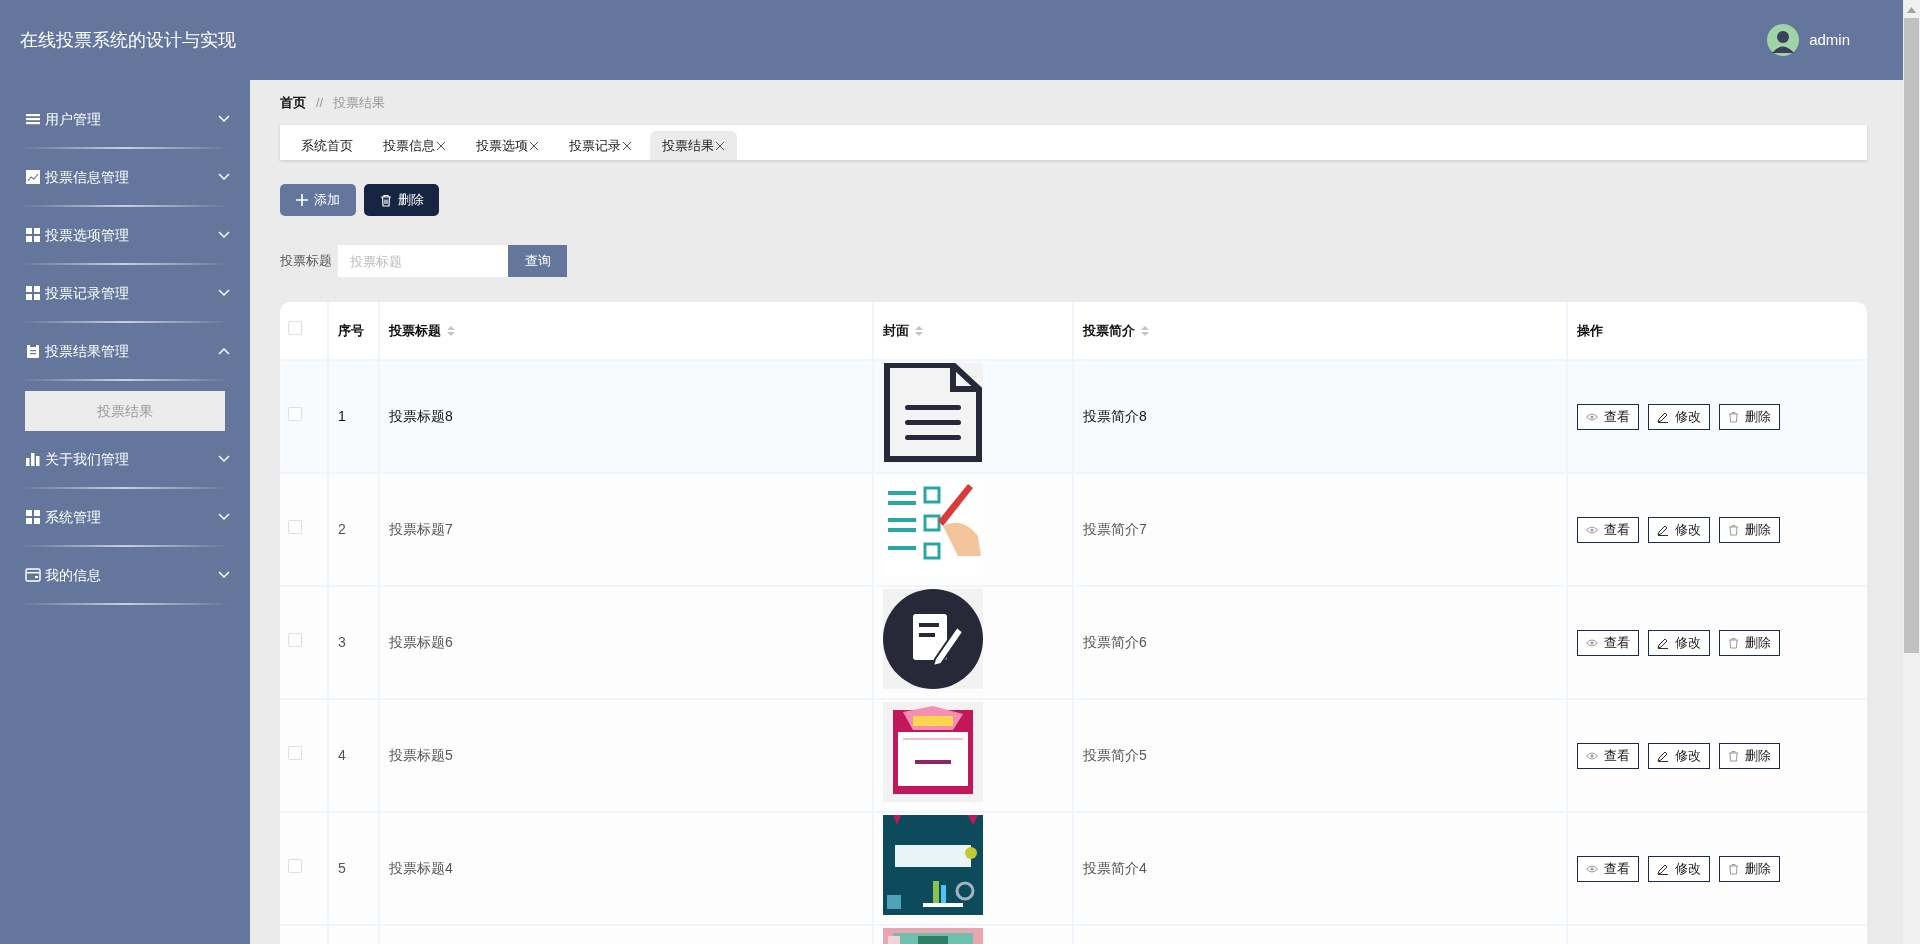 The image size is (1920, 944). Describe the element at coordinates (1115, 868) in the screenshot. I see `table-cell: 投票简介4` at that location.